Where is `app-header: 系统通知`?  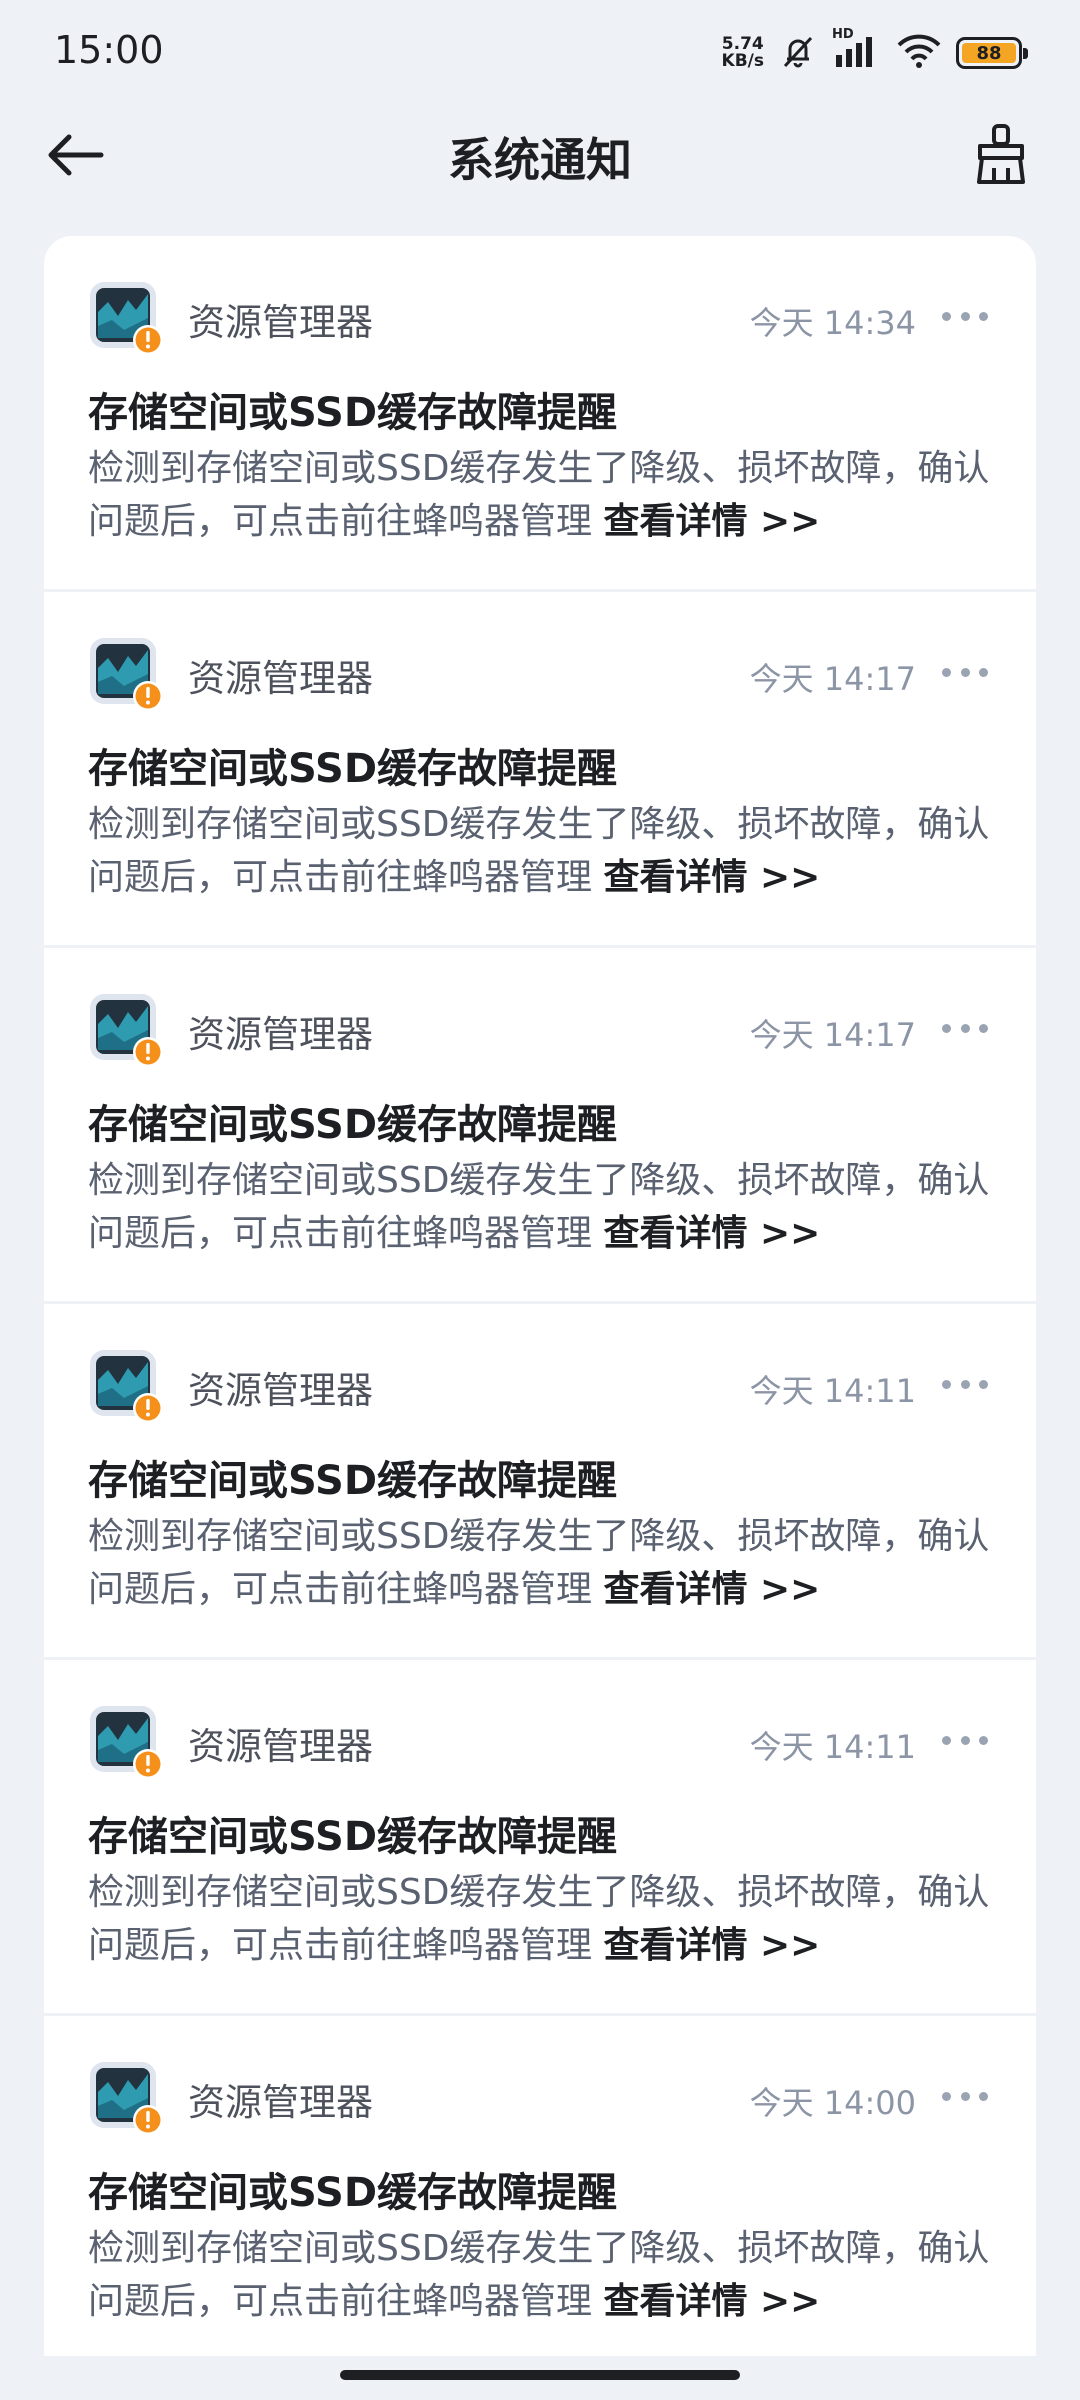 app-header: 系统通知 is located at coordinates (540, 155).